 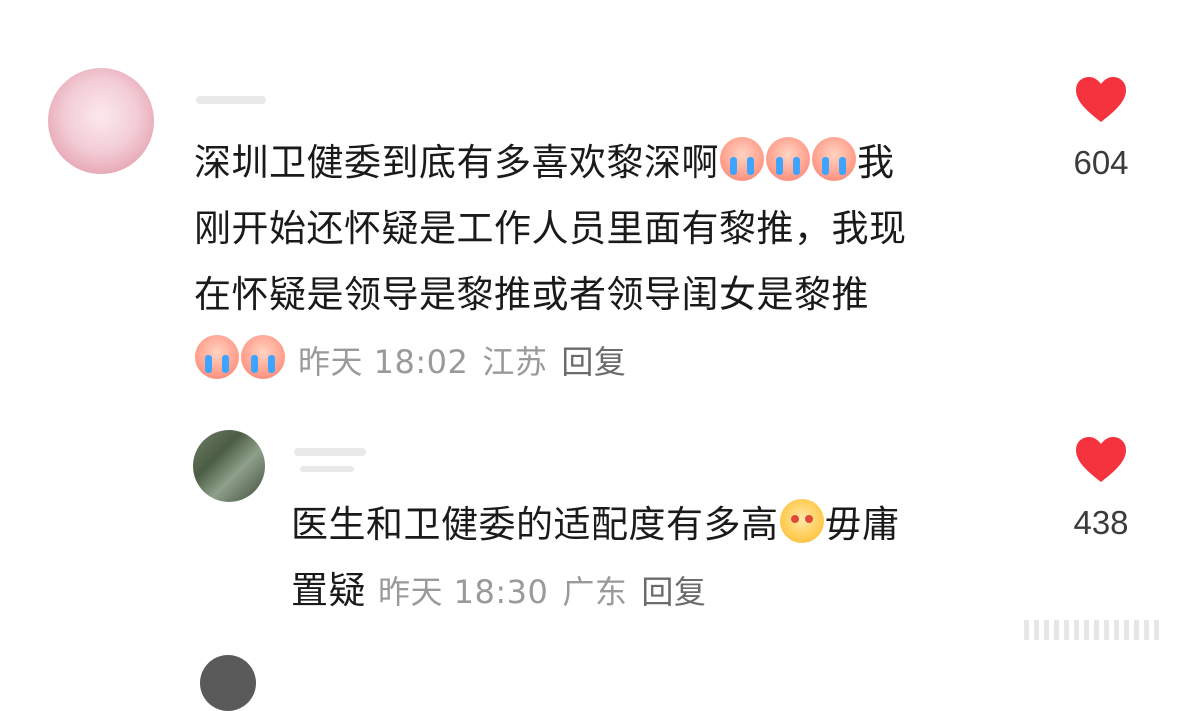 I want to click on watermark, so click(x=1094, y=630).